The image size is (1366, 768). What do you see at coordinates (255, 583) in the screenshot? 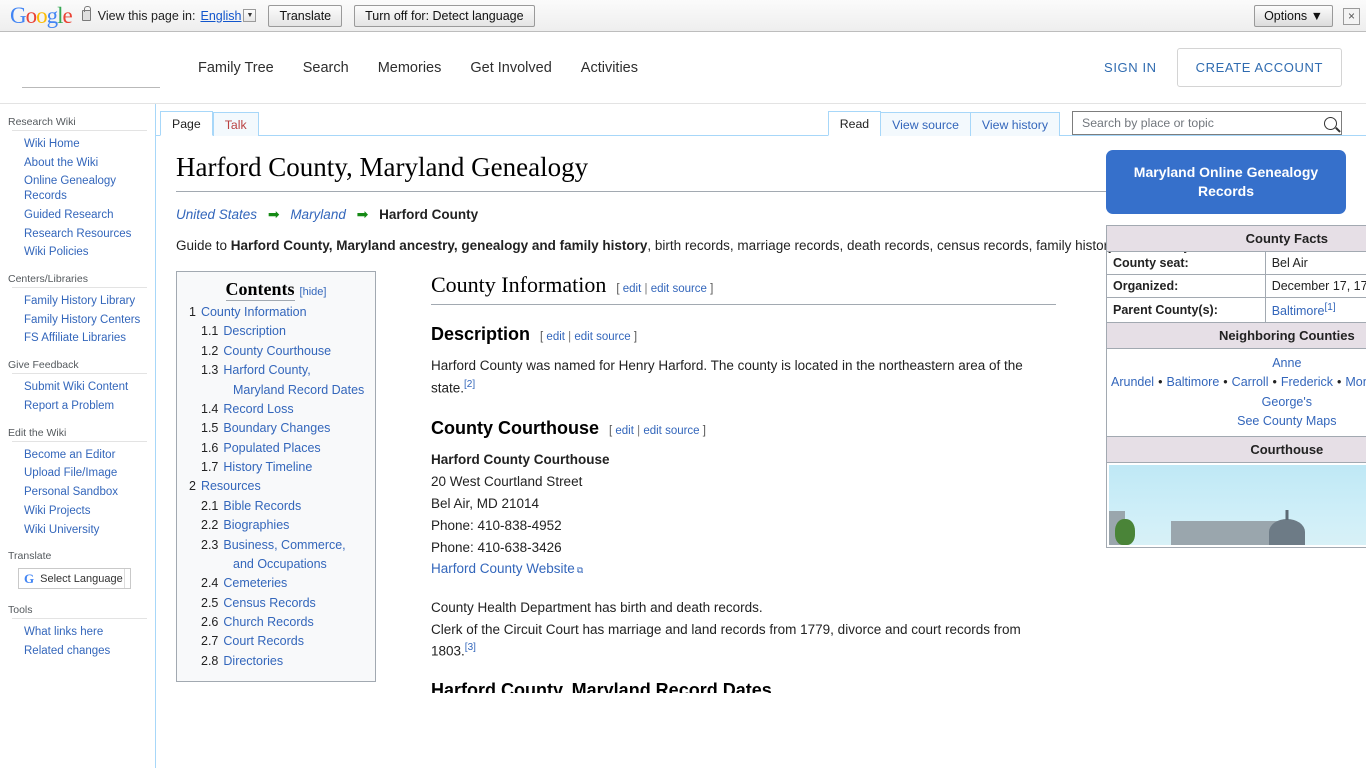
I see `toc-link-cemeteries: Cemeteries` at bounding box center [255, 583].